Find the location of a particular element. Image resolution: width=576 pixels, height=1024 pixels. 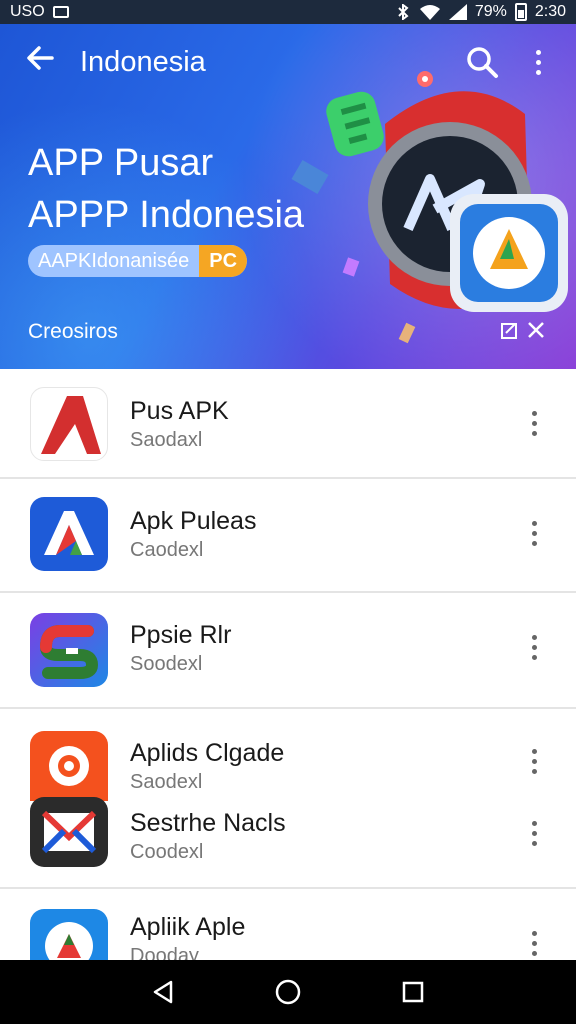

list-item: Apliik Aple Dooday is located at coordinates (288, 935).